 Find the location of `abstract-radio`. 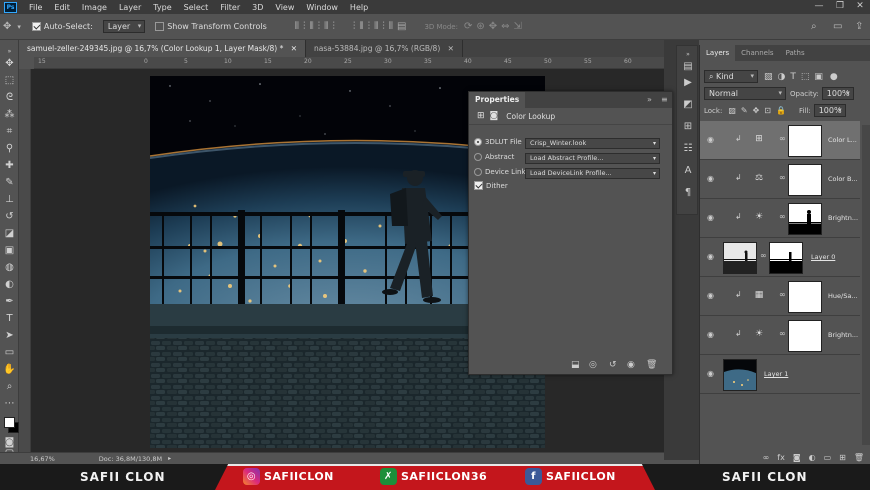

abstract-radio is located at coordinates (478, 157).